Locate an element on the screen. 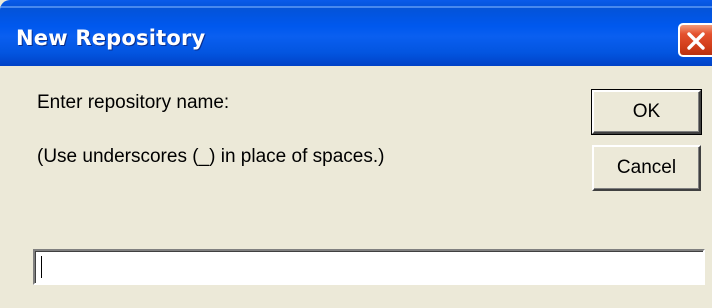  repository-name-prompt: Enter repository name: is located at coordinates (133, 102).